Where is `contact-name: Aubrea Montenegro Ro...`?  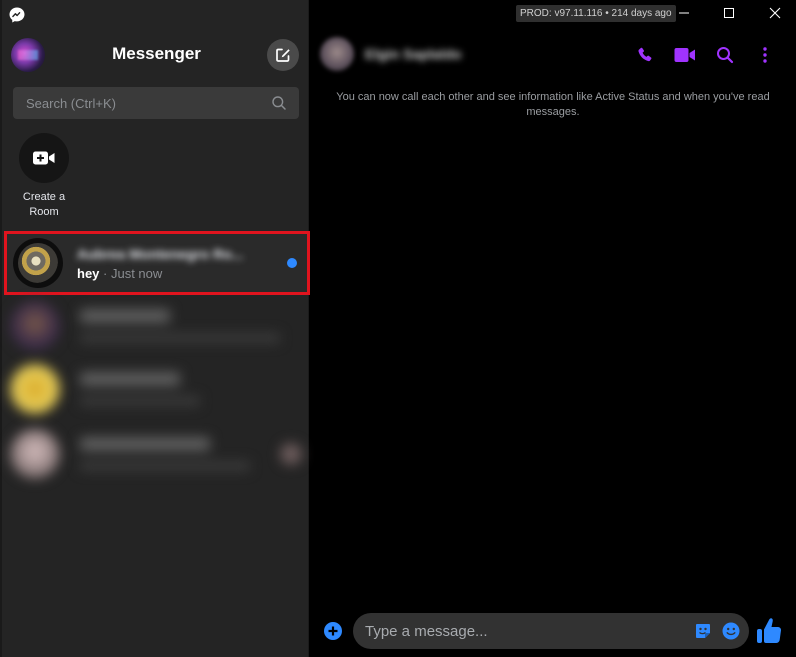 contact-name: Aubrea Montenegro Ro... is located at coordinates (160, 253).